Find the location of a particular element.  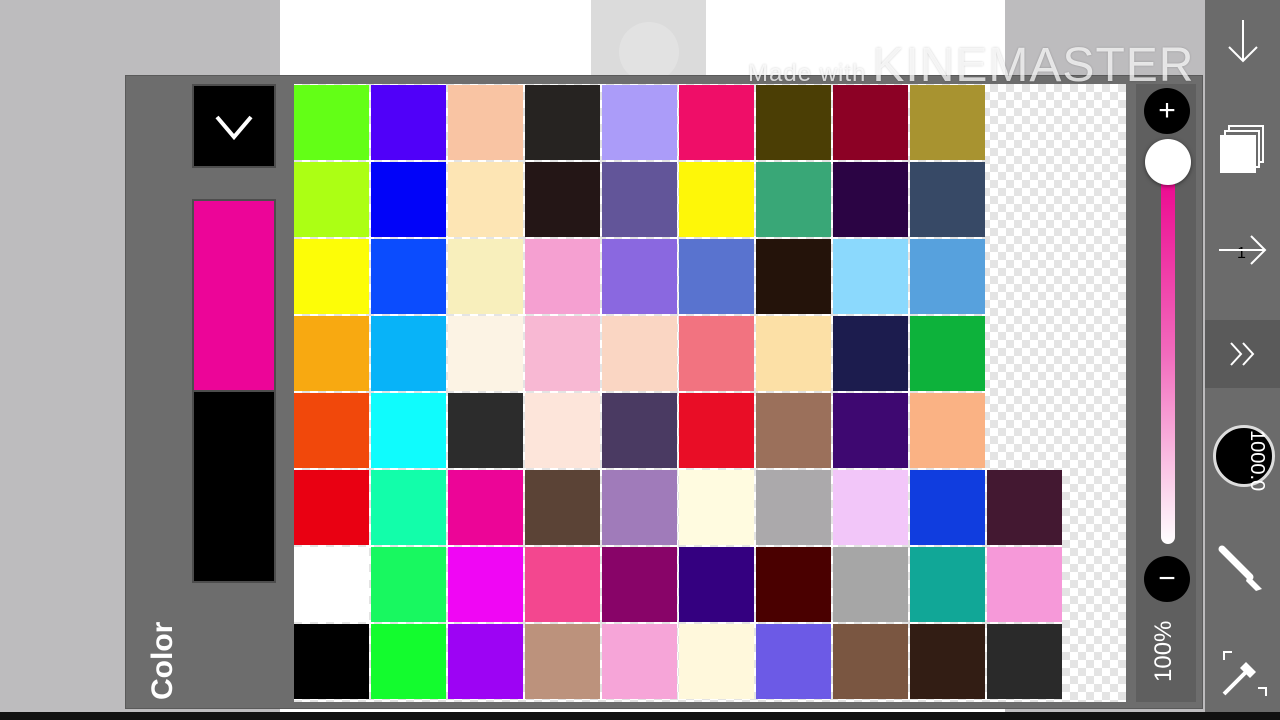

eyedropper-swap-button is located at coordinates (1242, 675).